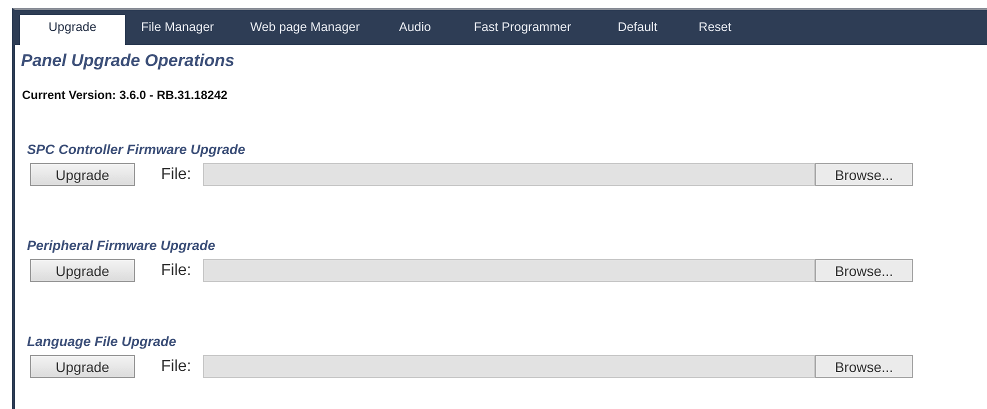 Image resolution: width=987 pixels, height=409 pixels. Describe the element at coordinates (102, 341) in the screenshot. I see `section-heading: Language File Upgrade` at that location.